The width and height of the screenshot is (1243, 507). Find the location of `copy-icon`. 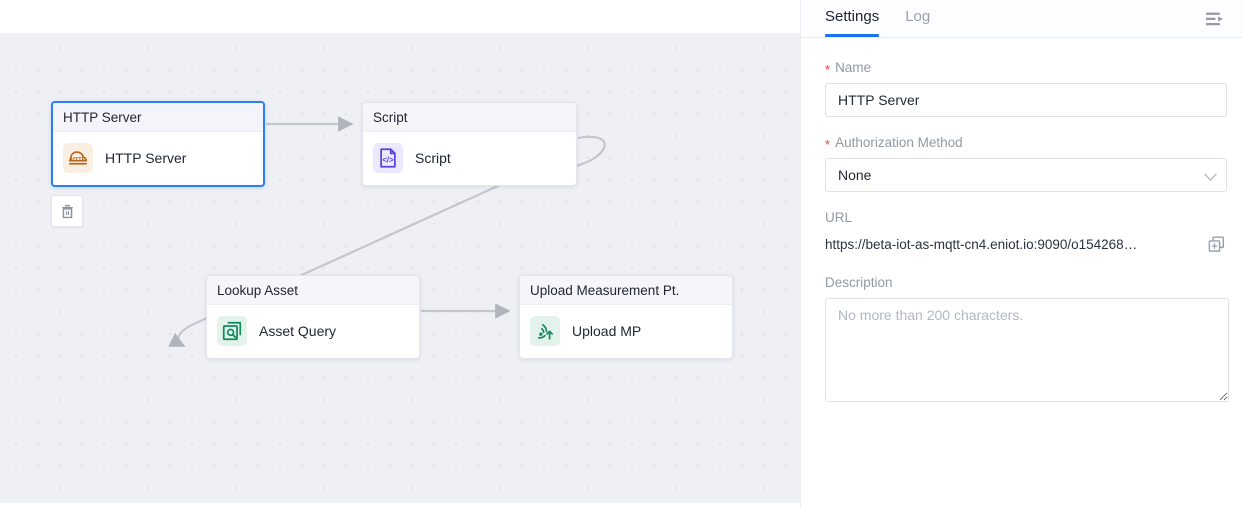

copy-icon is located at coordinates (1216, 244).